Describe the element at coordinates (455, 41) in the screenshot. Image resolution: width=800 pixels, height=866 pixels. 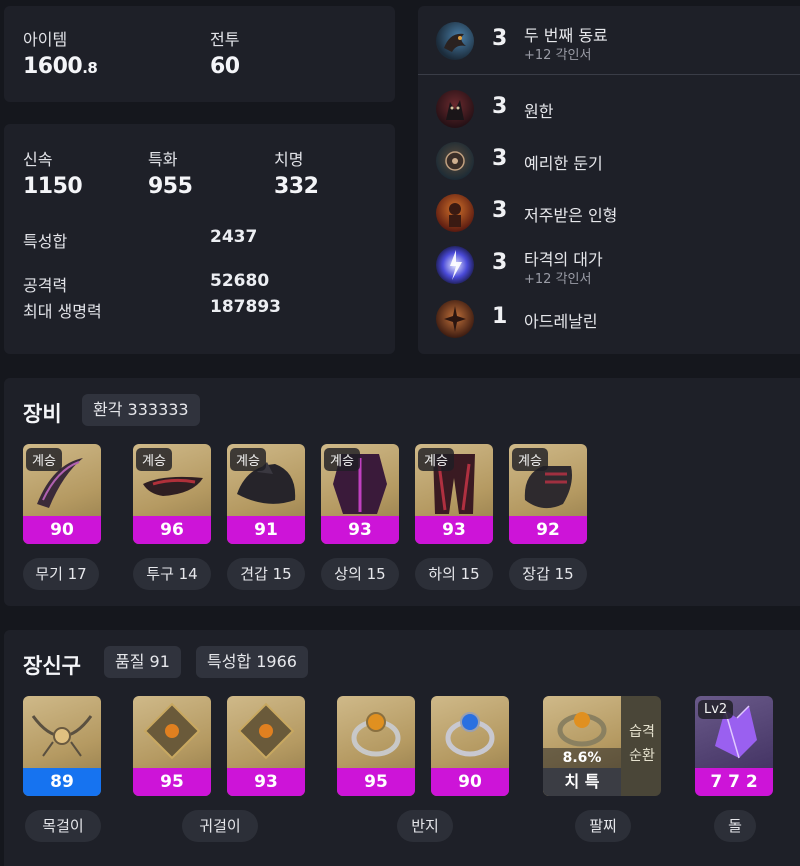
I see `dragon-icon` at that location.